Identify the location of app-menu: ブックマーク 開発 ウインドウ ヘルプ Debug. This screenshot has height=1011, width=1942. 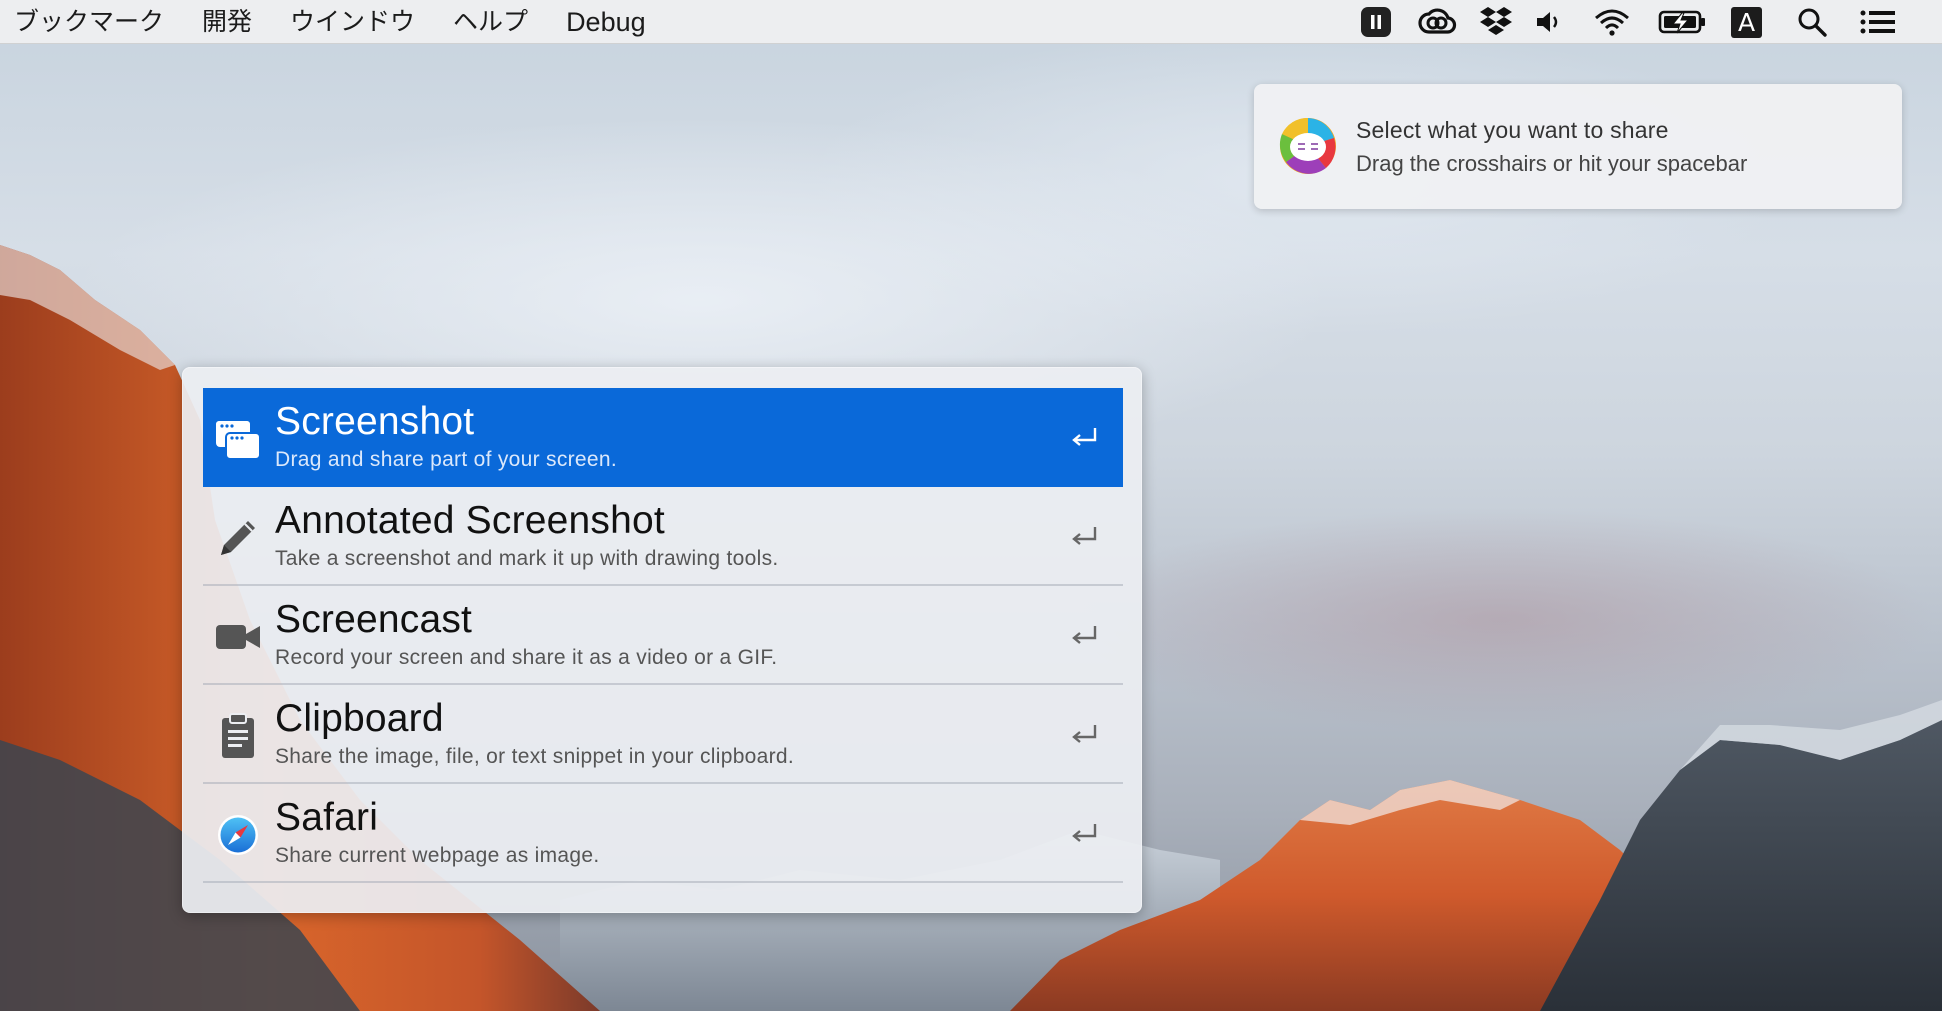
(342, 22).